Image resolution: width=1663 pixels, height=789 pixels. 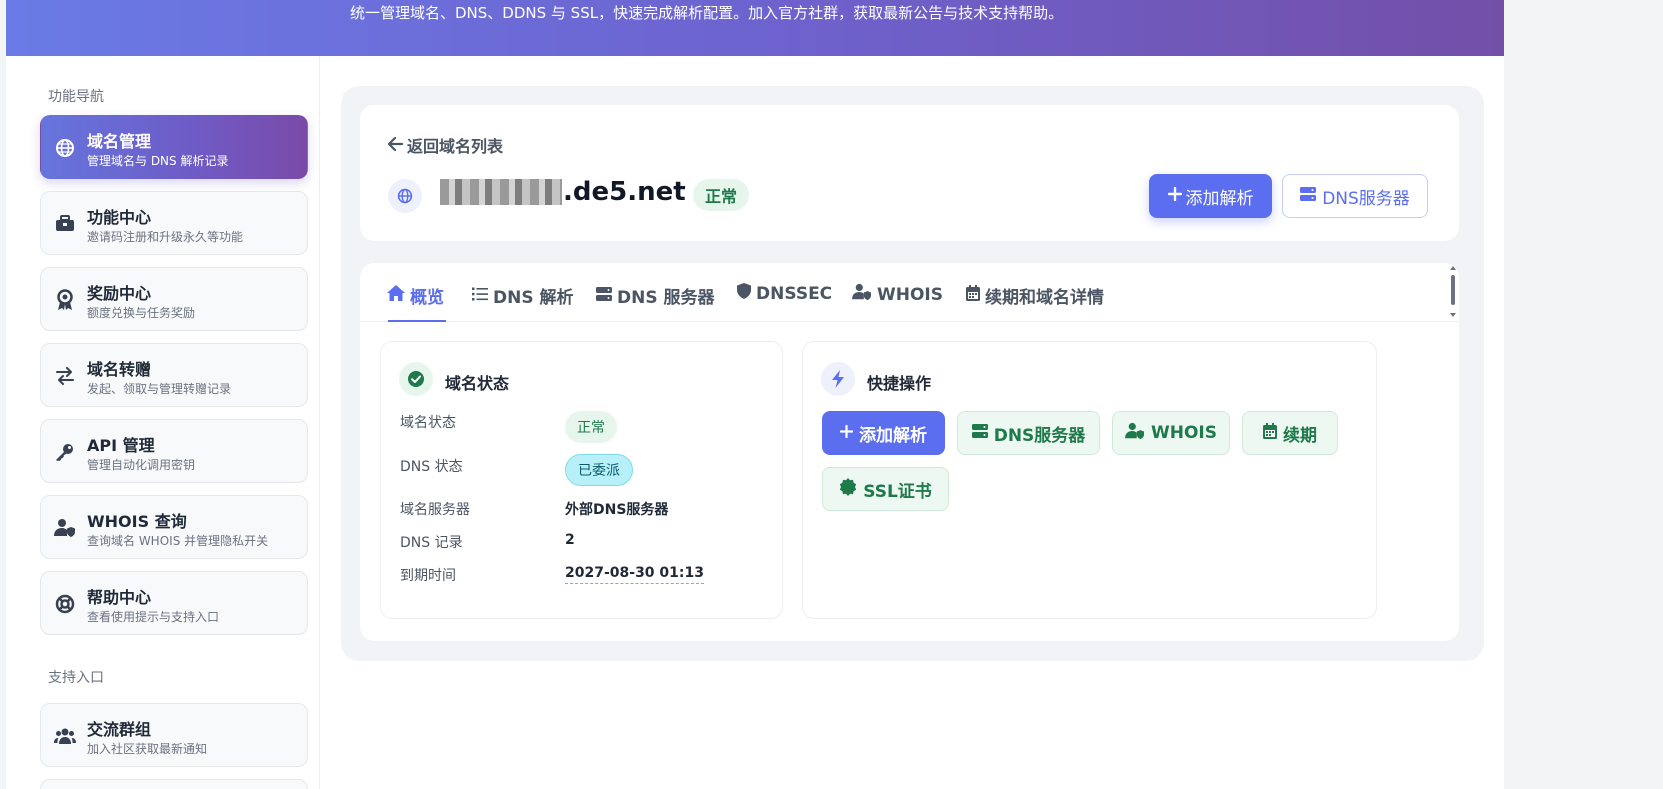 What do you see at coordinates (76, 678) in the screenshot?
I see `sidebar-section-support: 支持入口` at bounding box center [76, 678].